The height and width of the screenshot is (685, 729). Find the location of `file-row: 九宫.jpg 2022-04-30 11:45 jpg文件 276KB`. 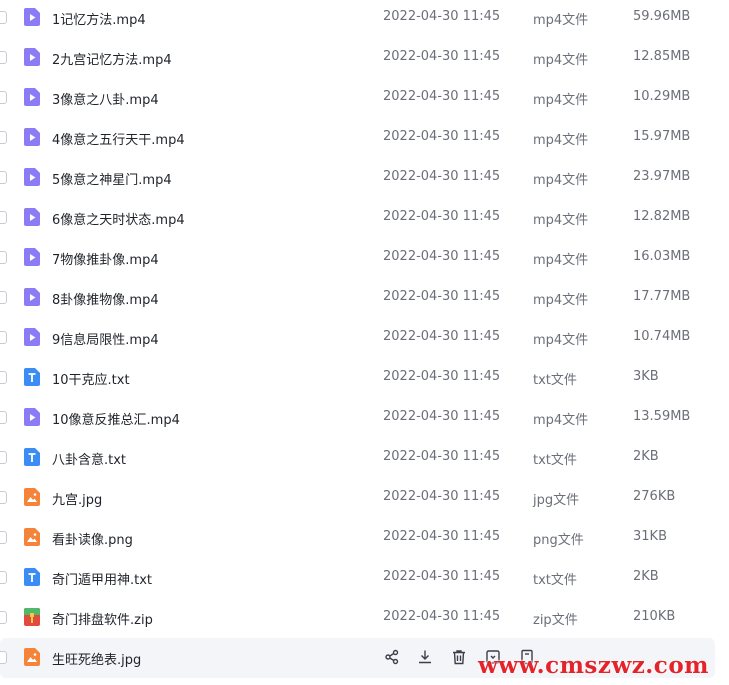

file-row: 九宫.jpg 2022-04-30 11:45 jpg文件 276KB is located at coordinates (364, 498).